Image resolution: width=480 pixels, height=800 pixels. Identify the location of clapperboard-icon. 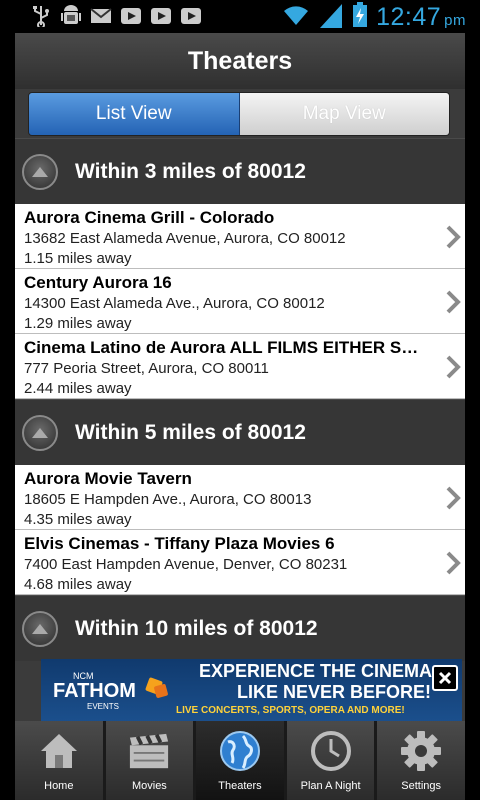
(149, 751).